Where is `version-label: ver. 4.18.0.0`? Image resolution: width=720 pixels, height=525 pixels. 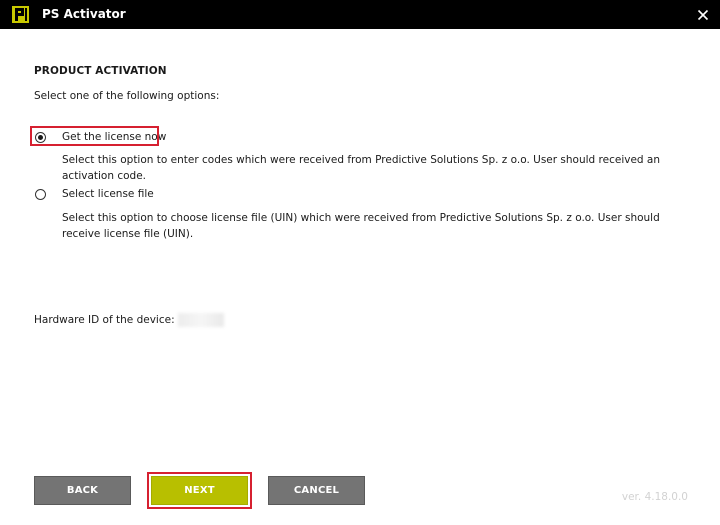
version-label: ver. 4.18.0.0 is located at coordinates (654, 497).